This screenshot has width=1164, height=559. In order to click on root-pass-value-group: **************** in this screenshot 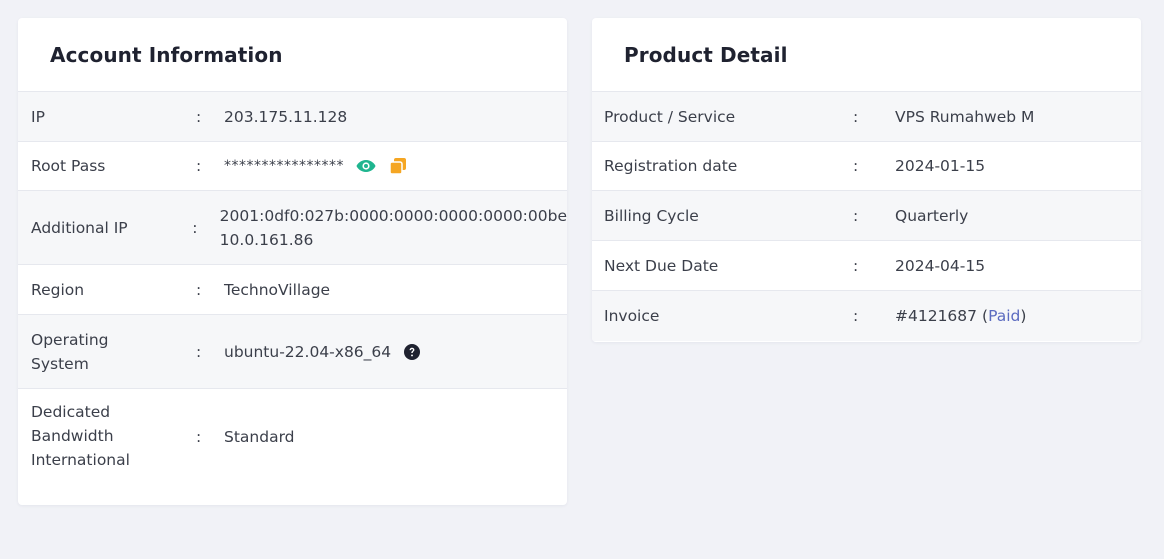, I will do `click(395, 166)`.